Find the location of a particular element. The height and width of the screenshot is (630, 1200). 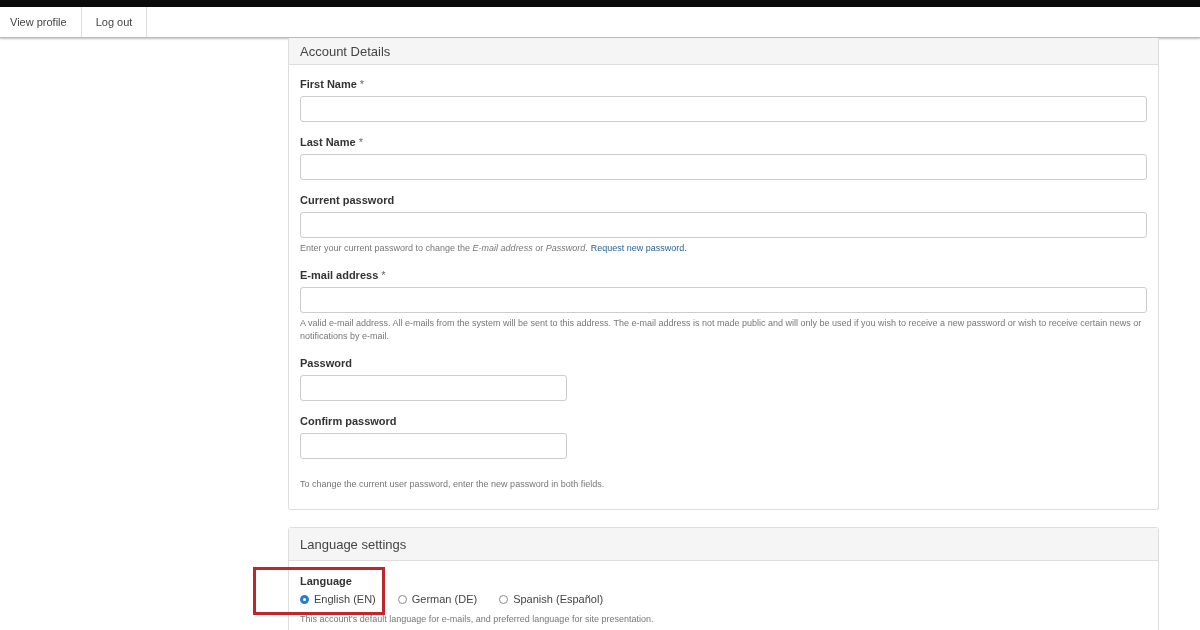

field-description: This account's default language for e-mails, and preferred language for site presentation. is located at coordinates (477, 619).